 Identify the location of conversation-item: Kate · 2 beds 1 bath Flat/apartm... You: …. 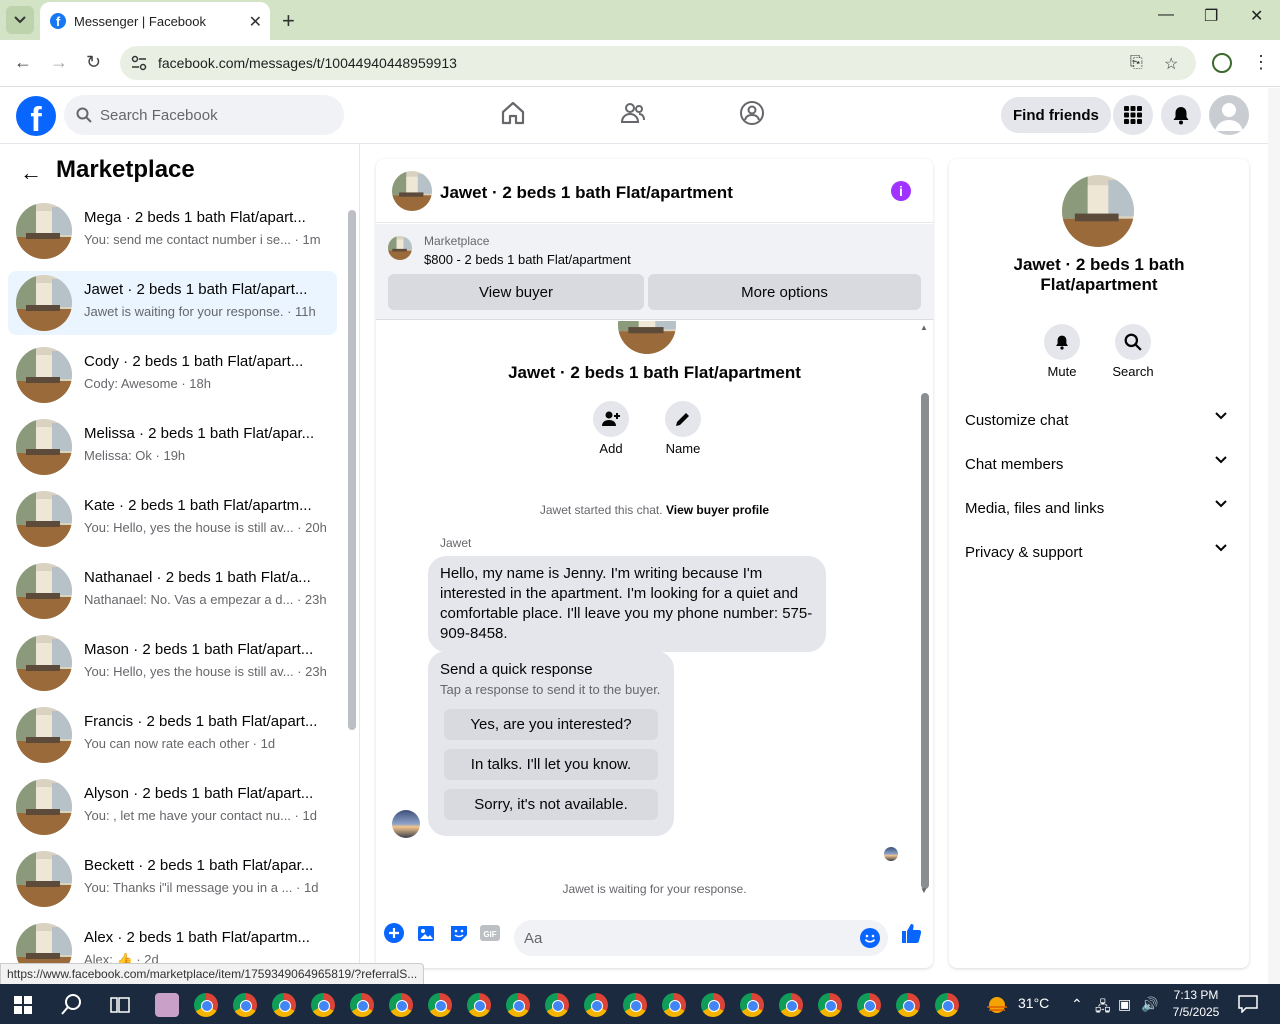
(172, 519).